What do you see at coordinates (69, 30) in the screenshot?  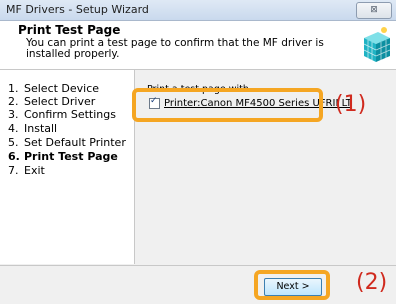 I see `page-title: Print Test Page` at bounding box center [69, 30].